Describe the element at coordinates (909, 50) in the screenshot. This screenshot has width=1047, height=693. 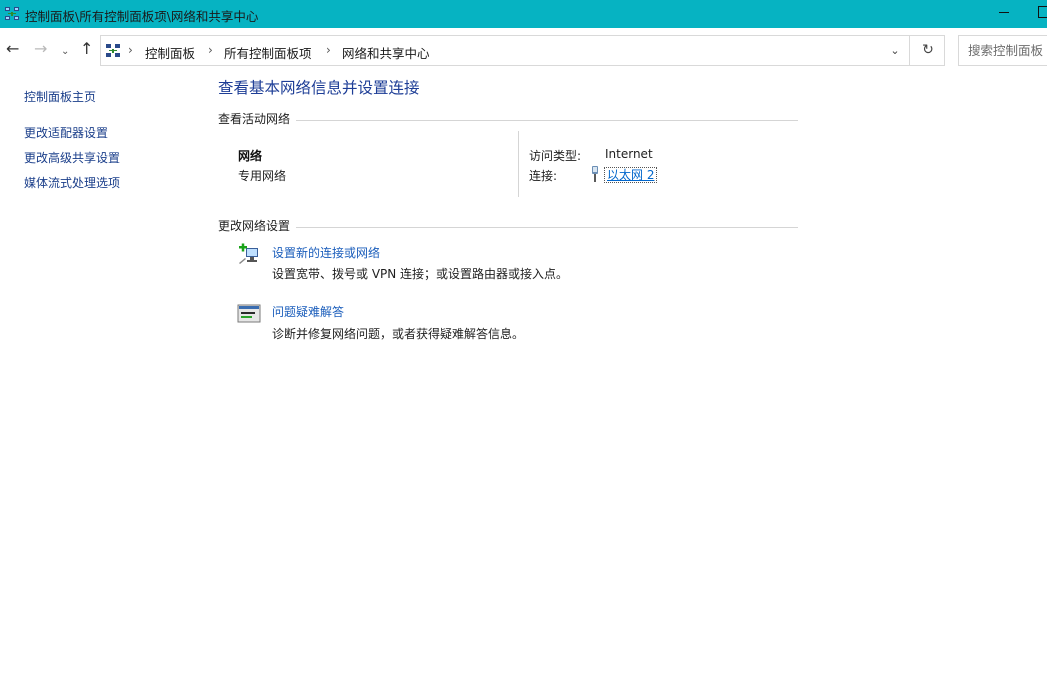
I see `address-divider` at that location.